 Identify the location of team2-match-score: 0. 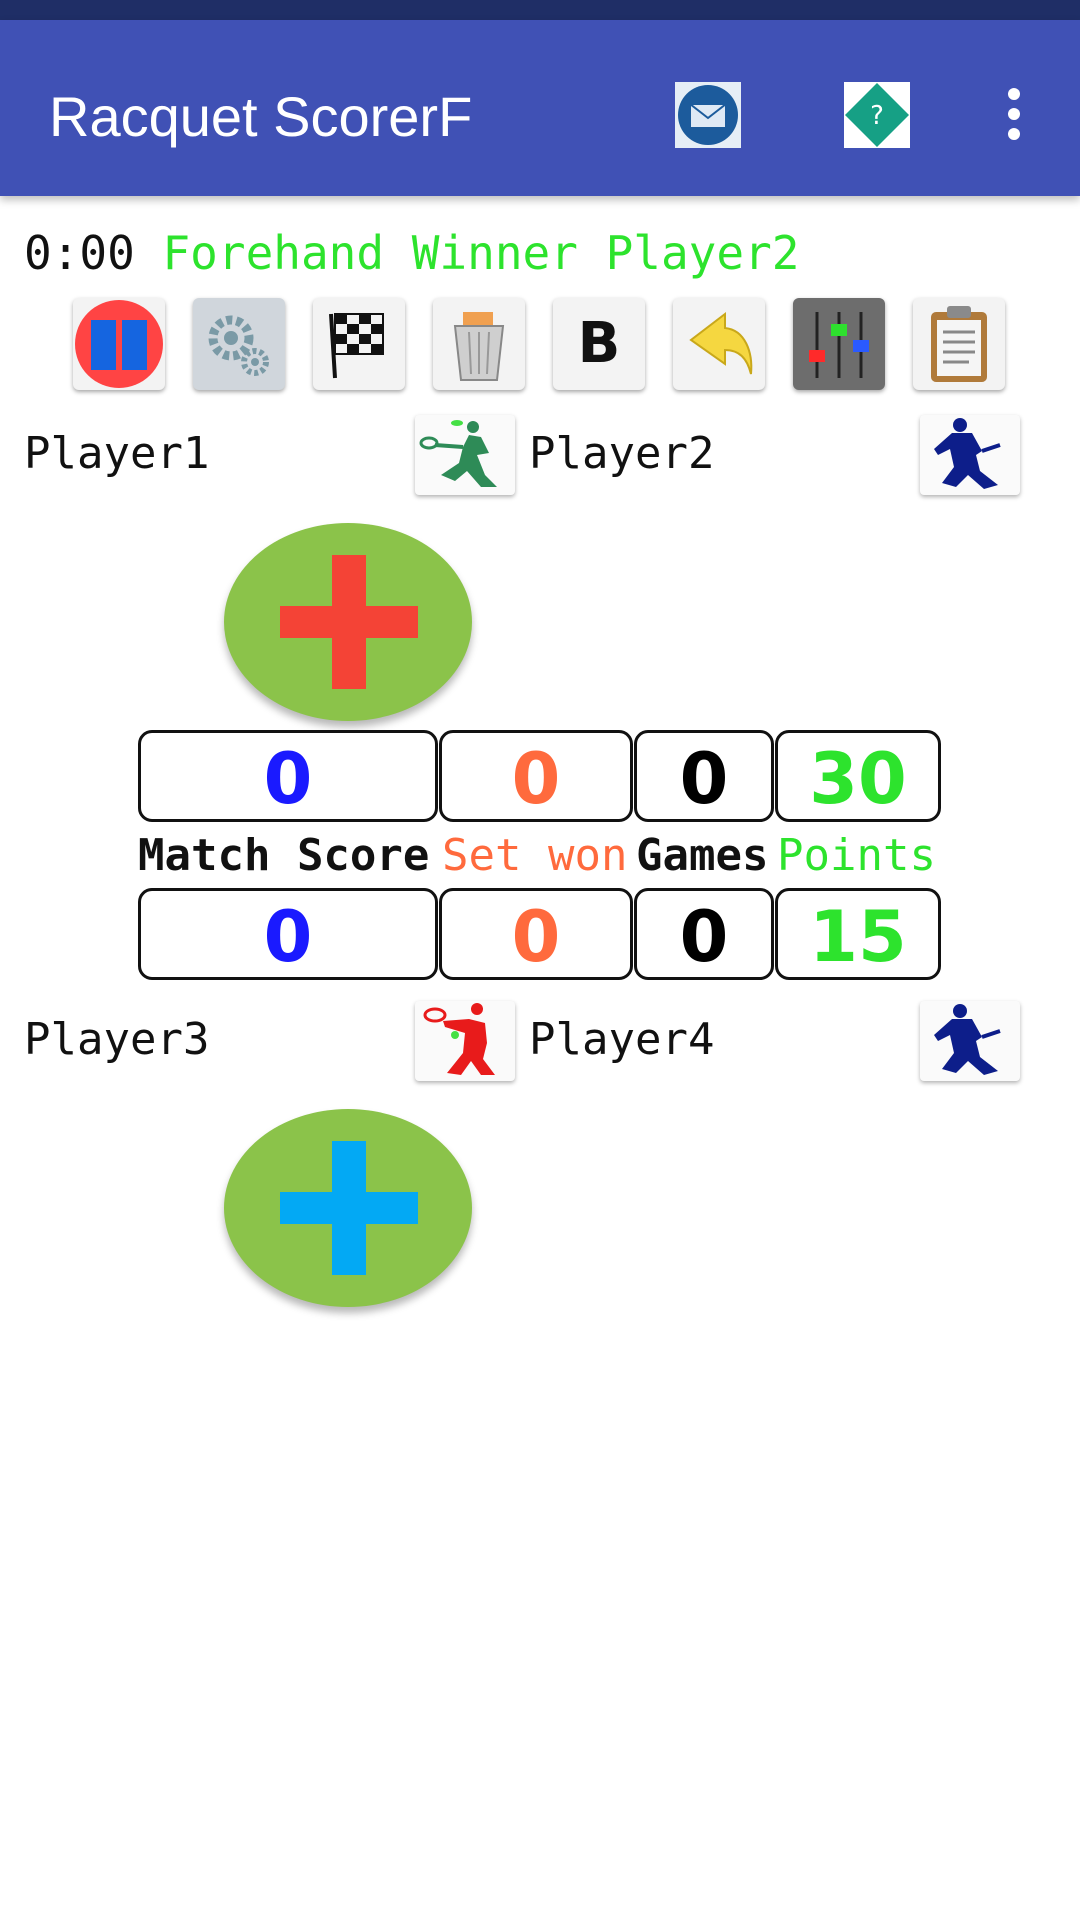
(288, 934).